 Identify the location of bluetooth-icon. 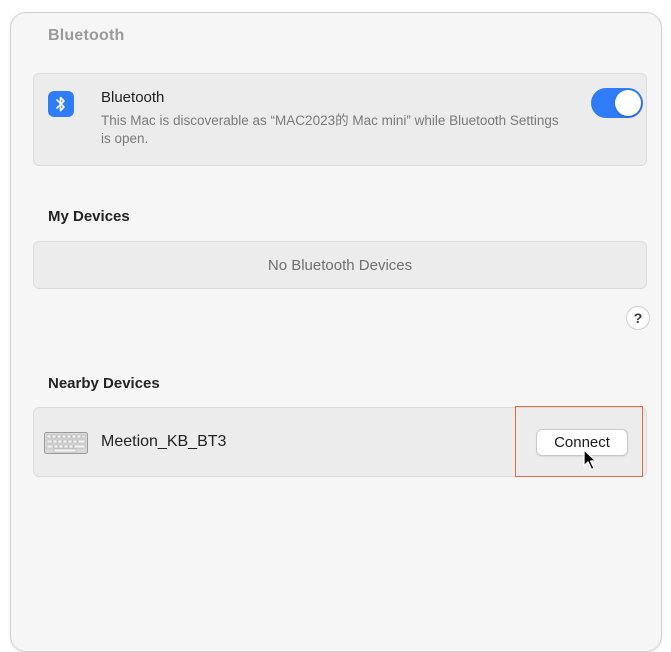
(61, 104).